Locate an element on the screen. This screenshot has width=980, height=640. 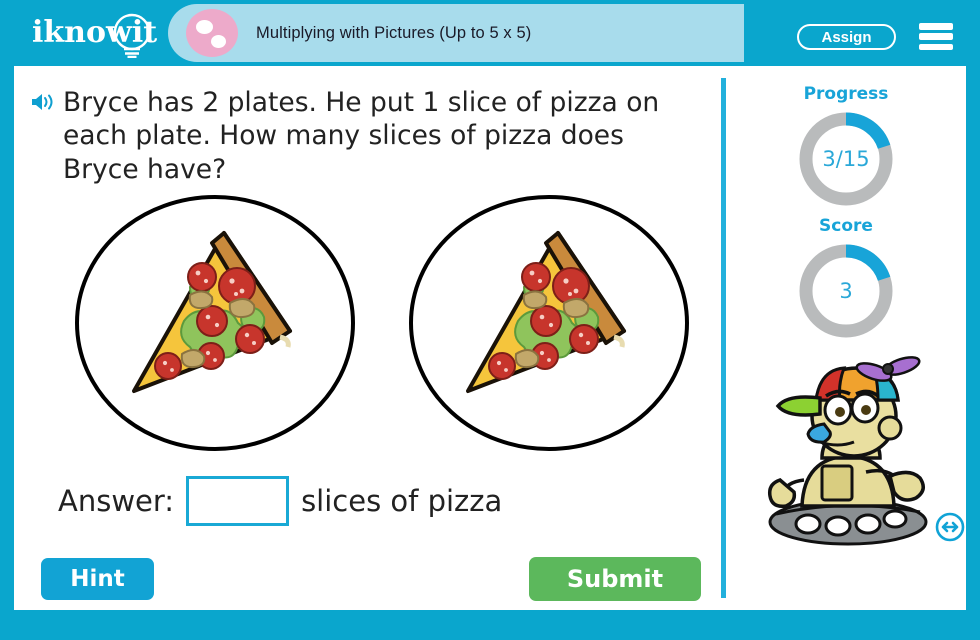
hamburger-menu-icon is located at coordinates (936, 36).